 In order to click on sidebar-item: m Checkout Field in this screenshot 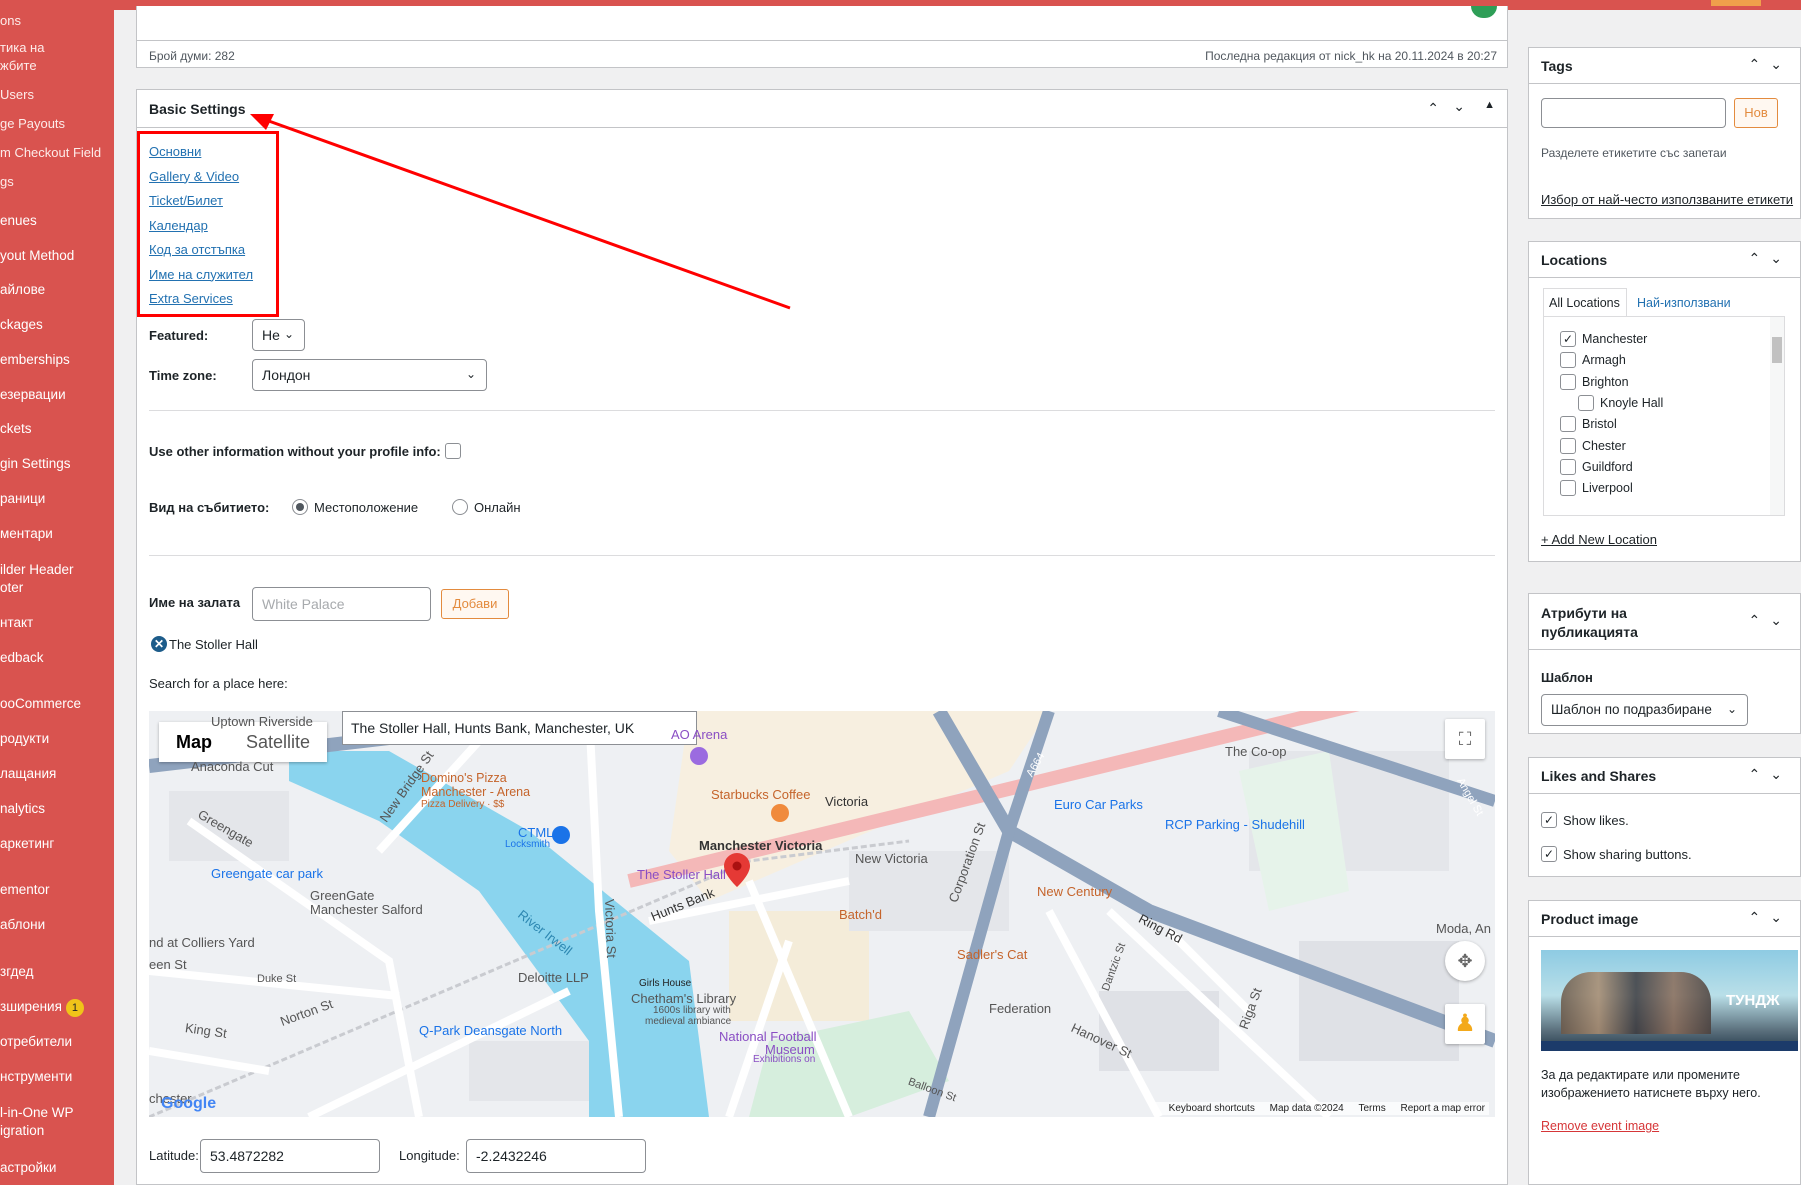, I will do `click(57, 153)`.